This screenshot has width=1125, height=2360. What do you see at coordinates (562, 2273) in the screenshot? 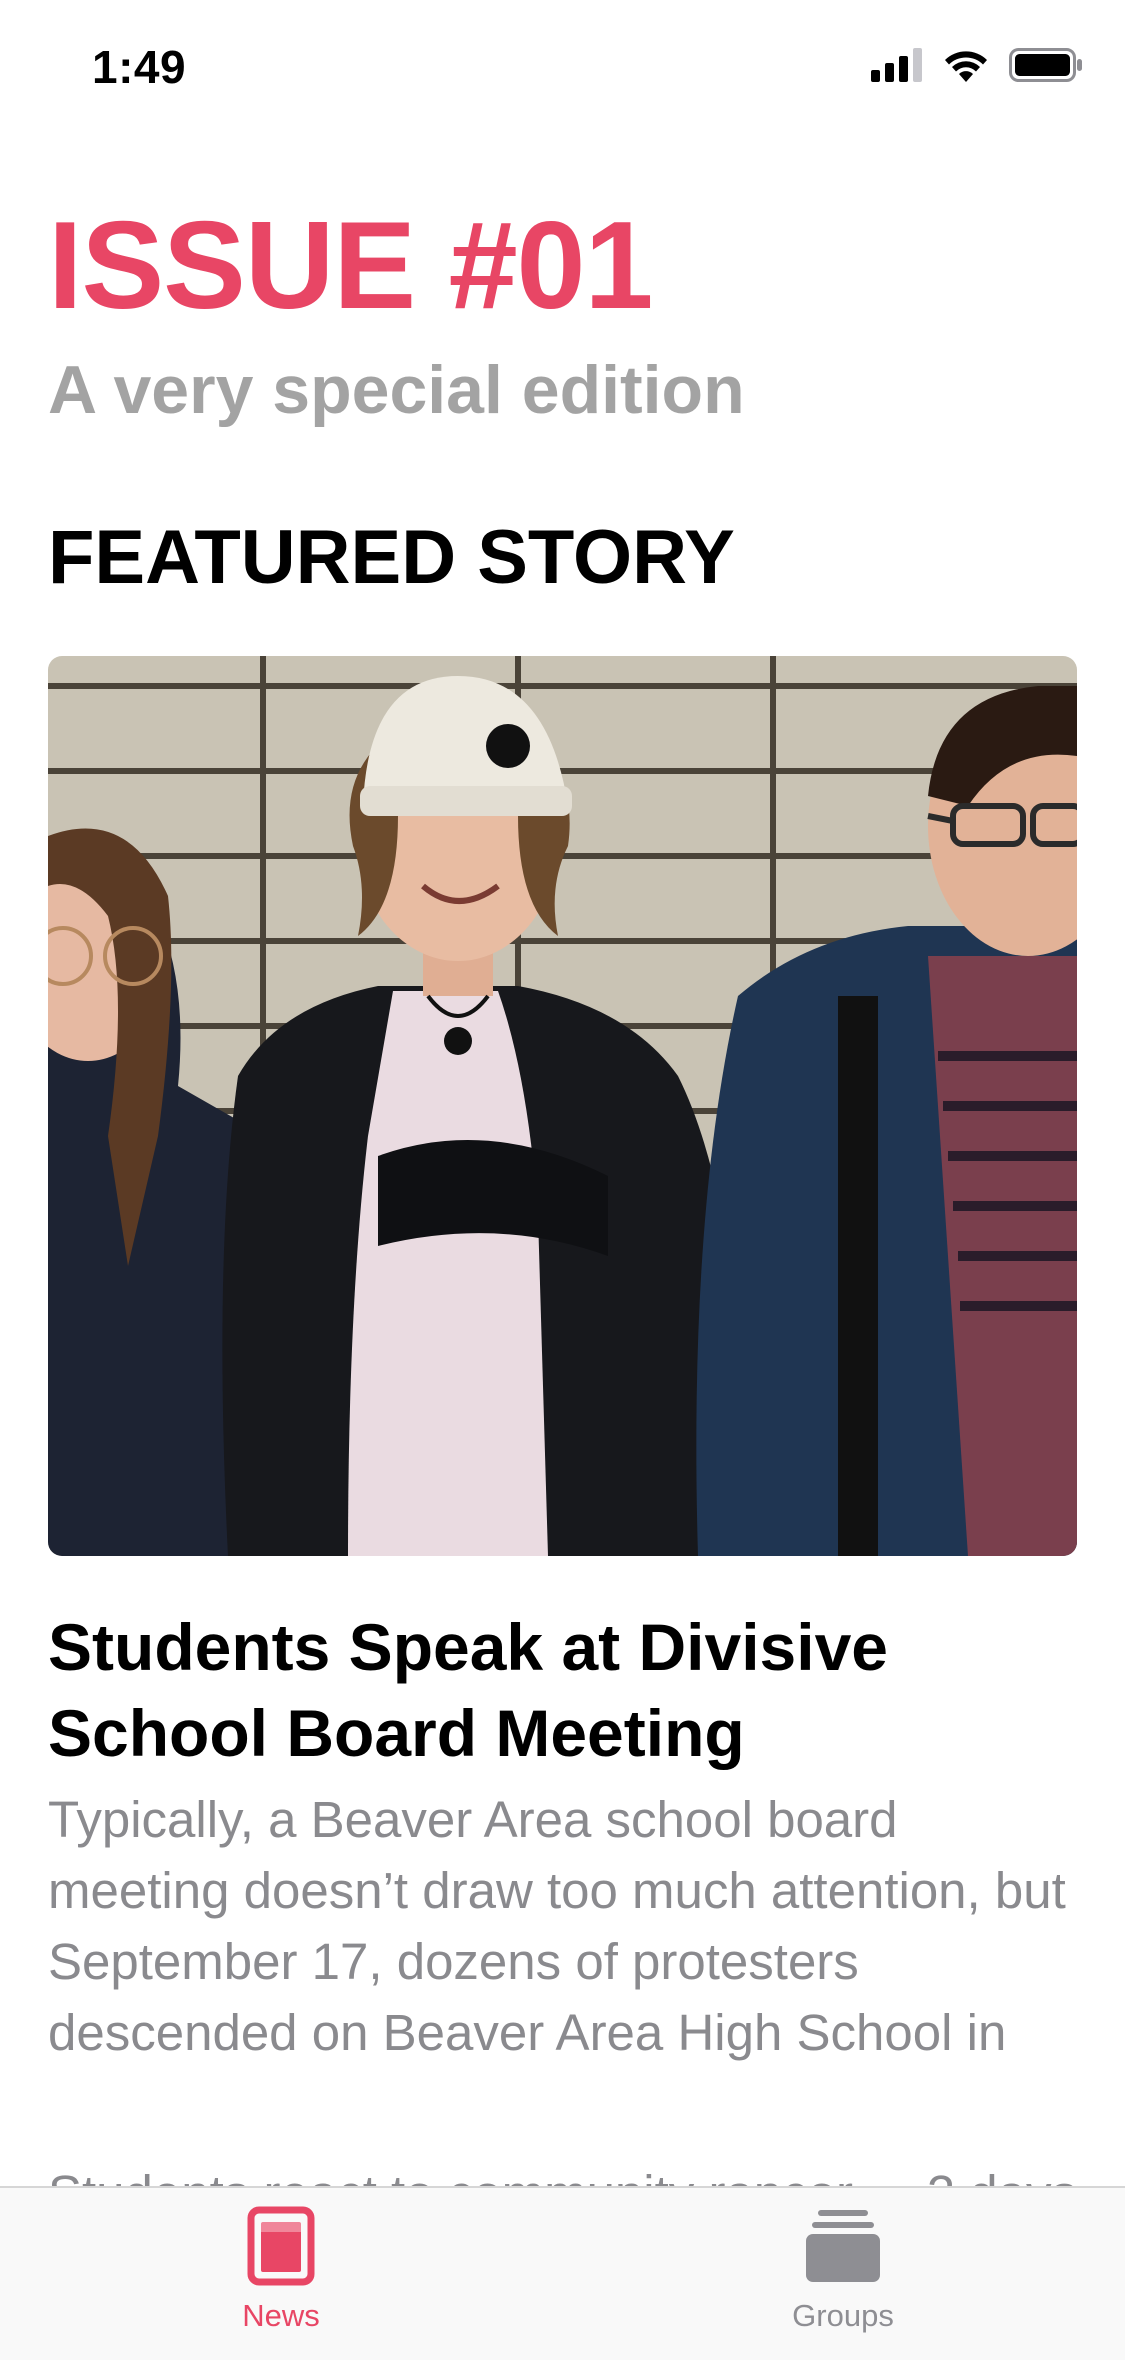
I see `tab-bar: News Groups` at bounding box center [562, 2273].